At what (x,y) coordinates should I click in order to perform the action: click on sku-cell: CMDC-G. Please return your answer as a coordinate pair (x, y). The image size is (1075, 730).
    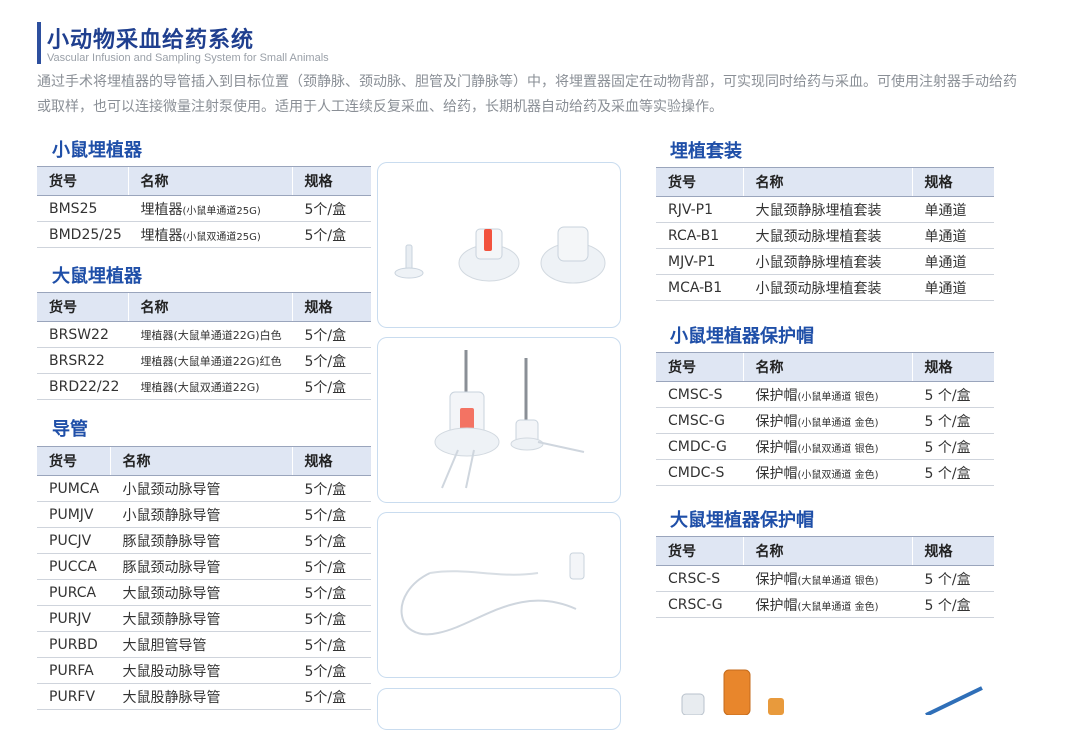
    Looking at the image, I should click on (699, 446).